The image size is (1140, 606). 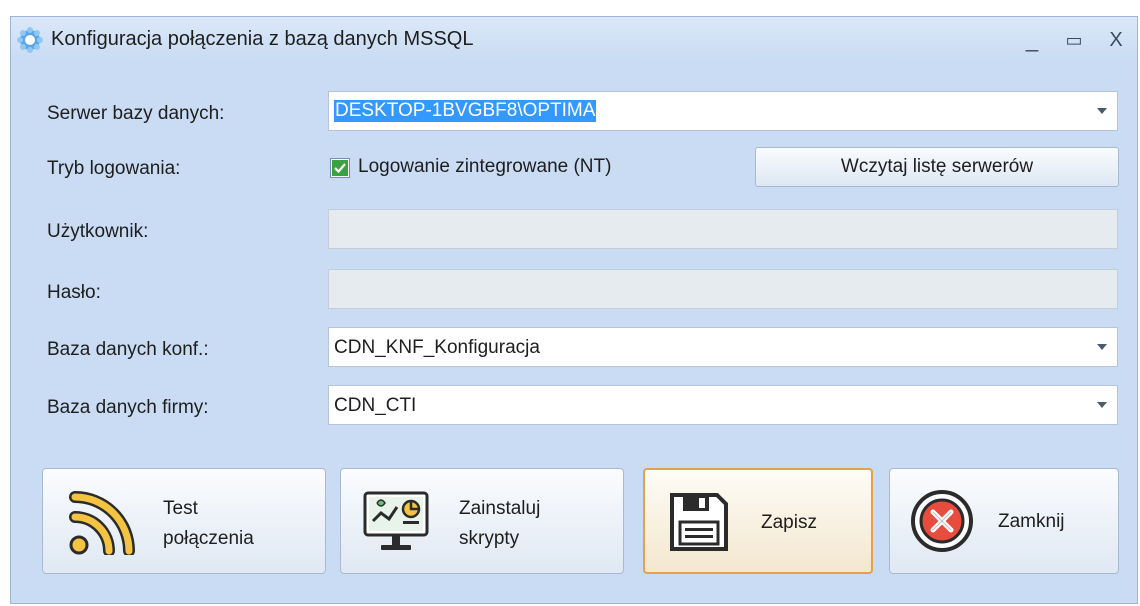 What do you see at coordinates (375, 405) in the screenshot?
I see `company-db-value: CDN_CTI` at bounding box center [375, 405].